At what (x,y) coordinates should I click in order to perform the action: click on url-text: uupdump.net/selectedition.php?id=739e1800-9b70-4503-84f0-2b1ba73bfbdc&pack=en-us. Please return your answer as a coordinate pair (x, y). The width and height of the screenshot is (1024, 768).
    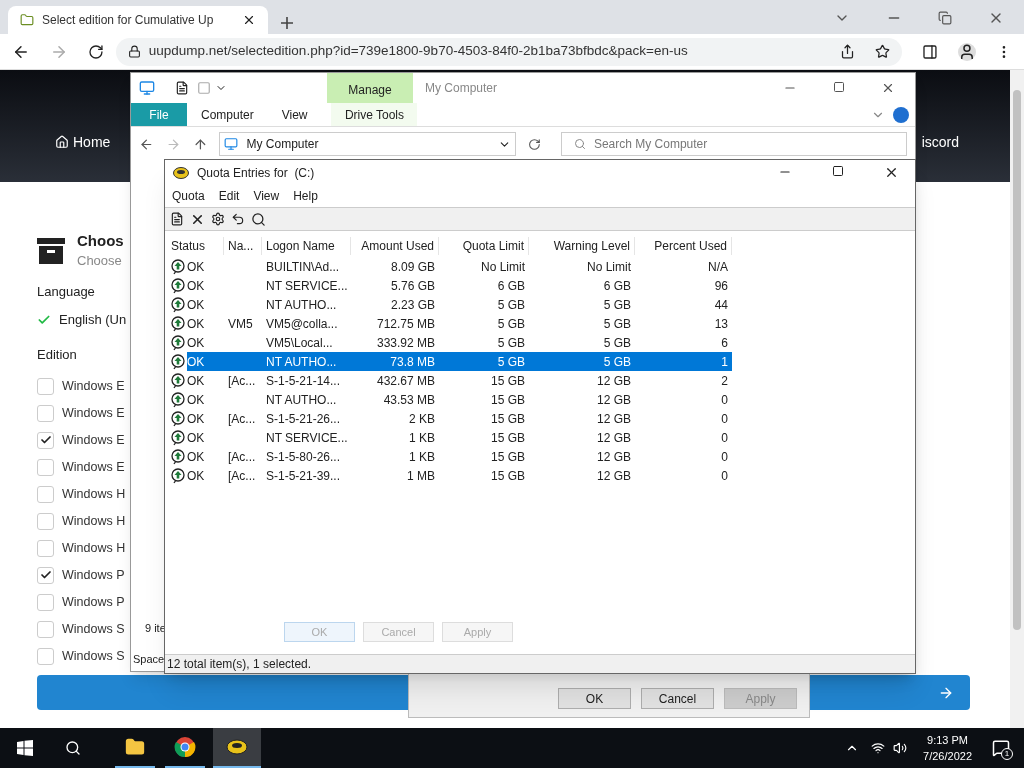
    Looking at the image, I should click on (418, 51).